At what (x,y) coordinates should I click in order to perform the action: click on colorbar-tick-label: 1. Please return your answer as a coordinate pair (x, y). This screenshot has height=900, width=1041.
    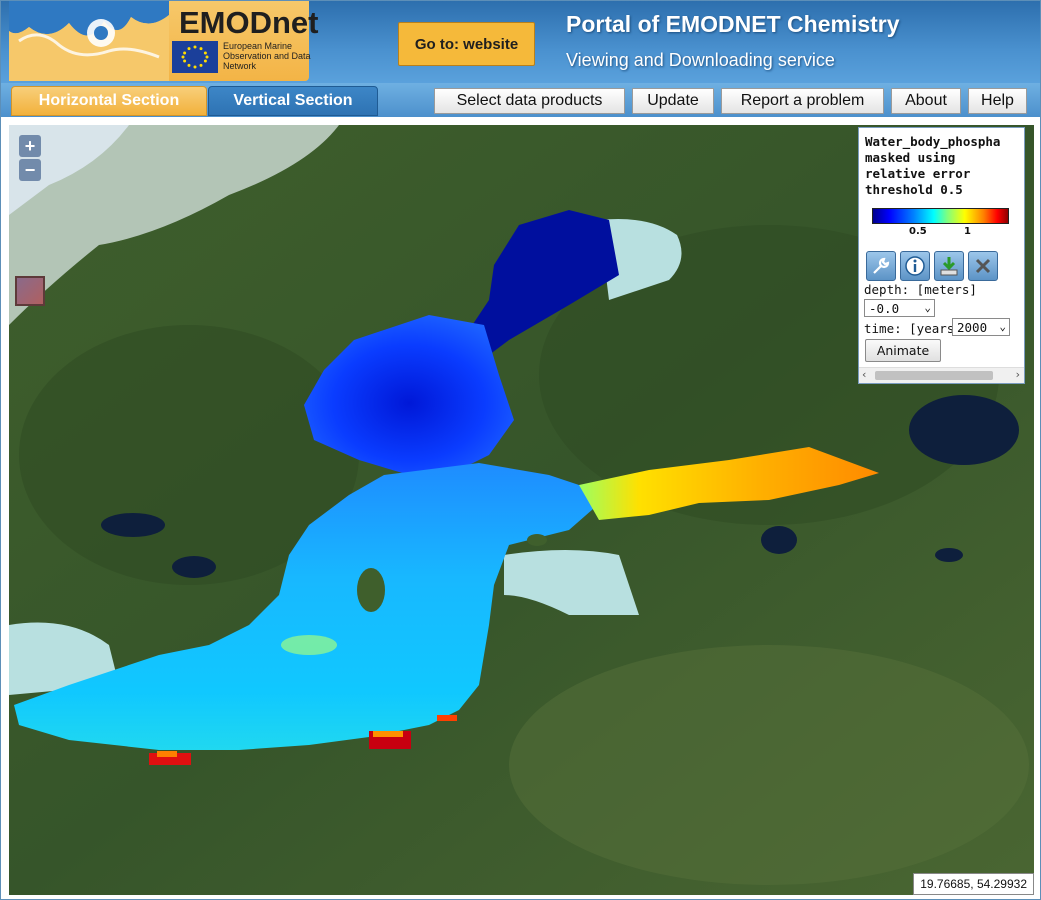
    Looking at the image, I should click on (967, 231).